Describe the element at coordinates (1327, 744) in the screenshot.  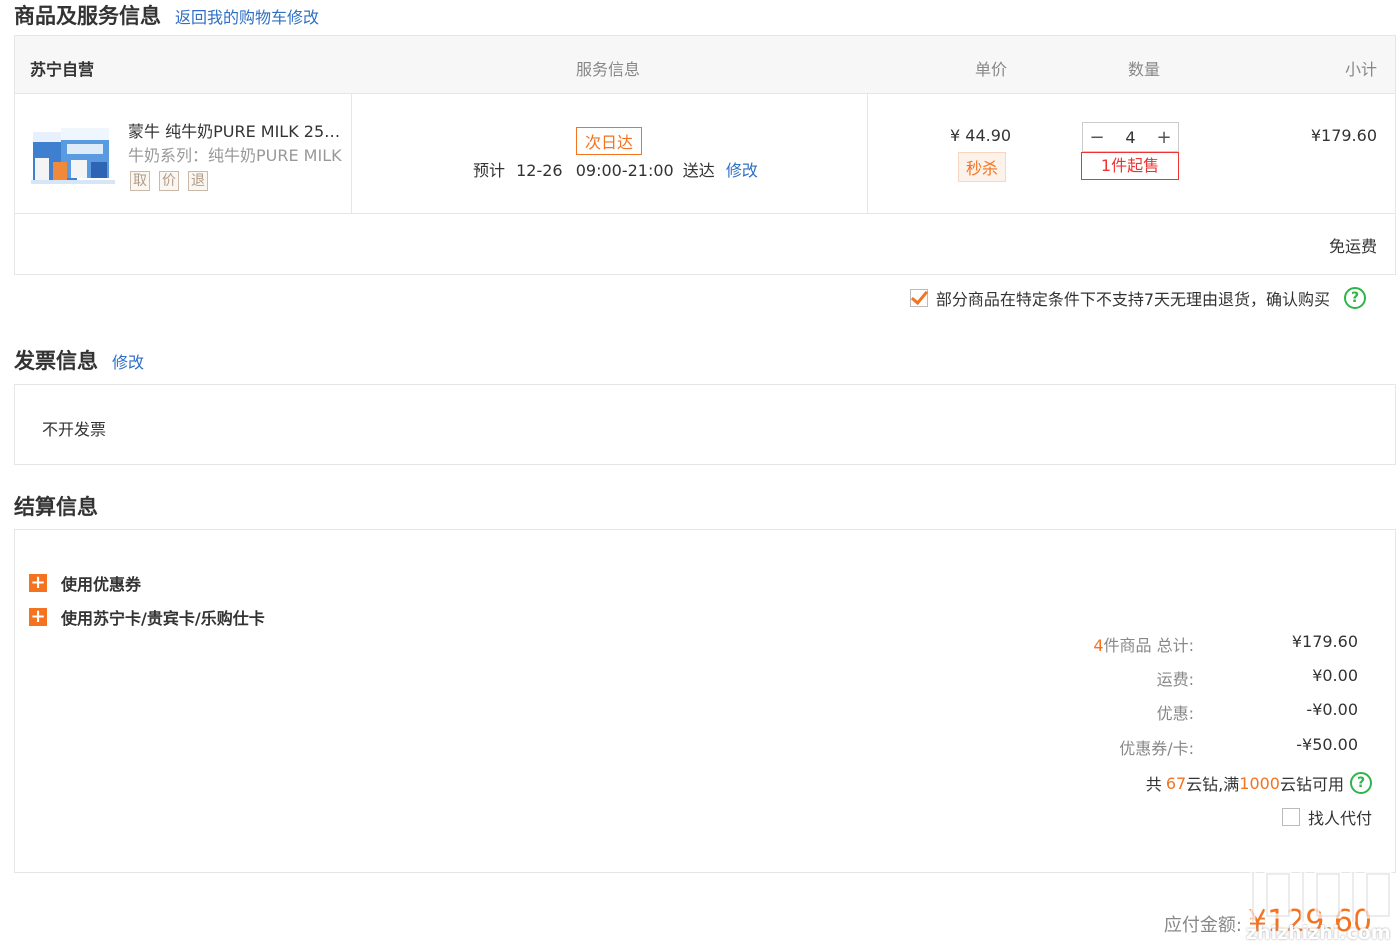
I see `summary-coupon-value: -¥50.00` at that location.